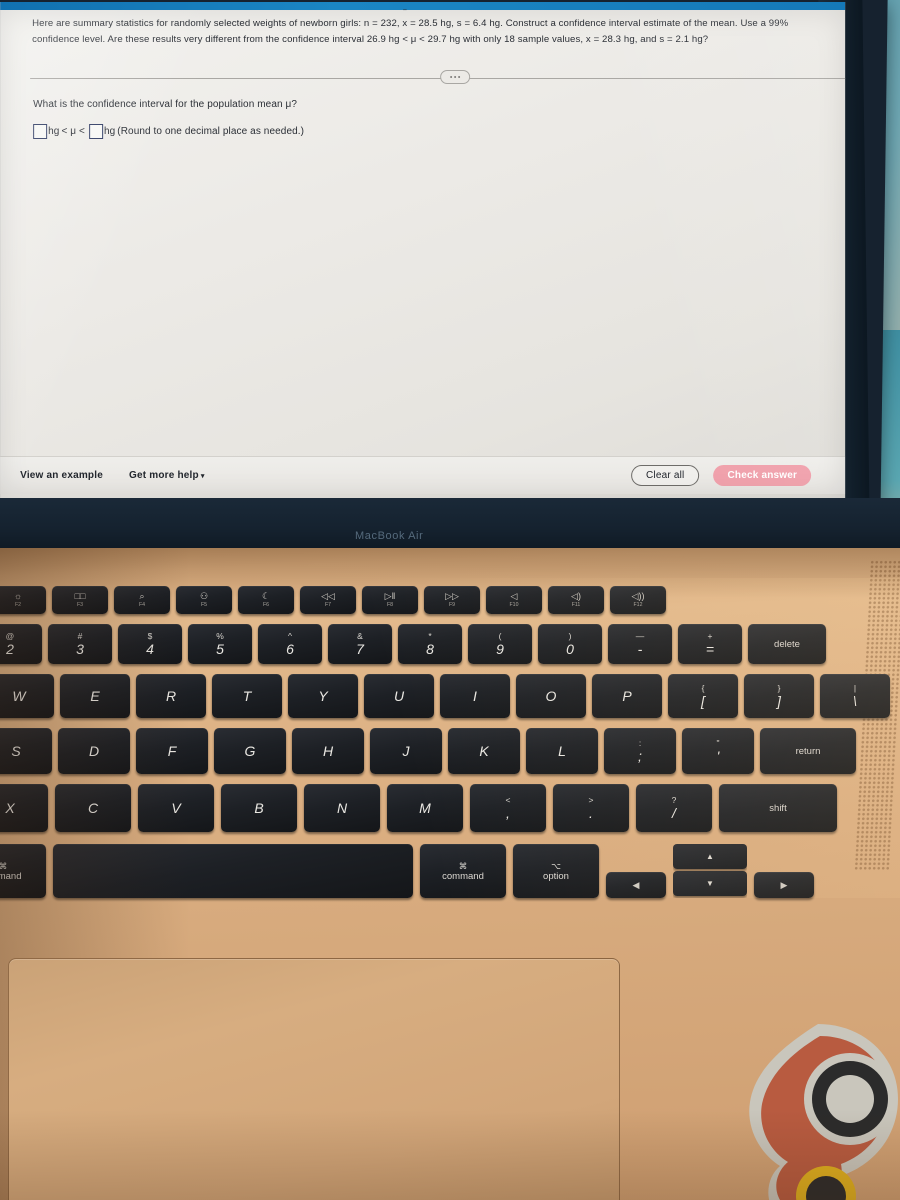 The image size is (900, 1200). I want to click on key-minus: — -, so click(640, 644).